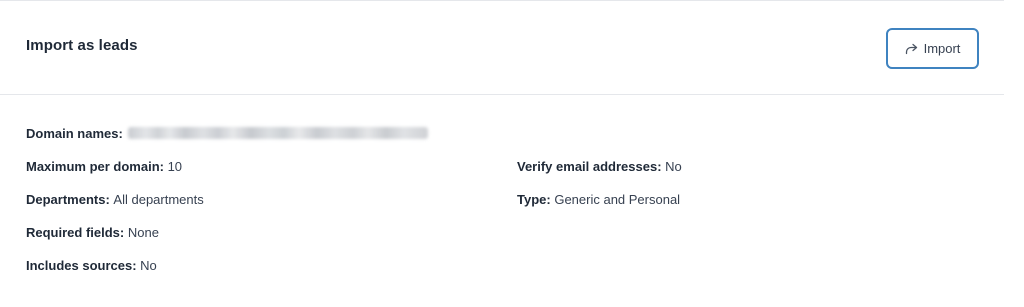 Image resolution: width=1024 pixels, height=307 pixels. I want to click on panel-title: Import as leads, so click(82, 45).